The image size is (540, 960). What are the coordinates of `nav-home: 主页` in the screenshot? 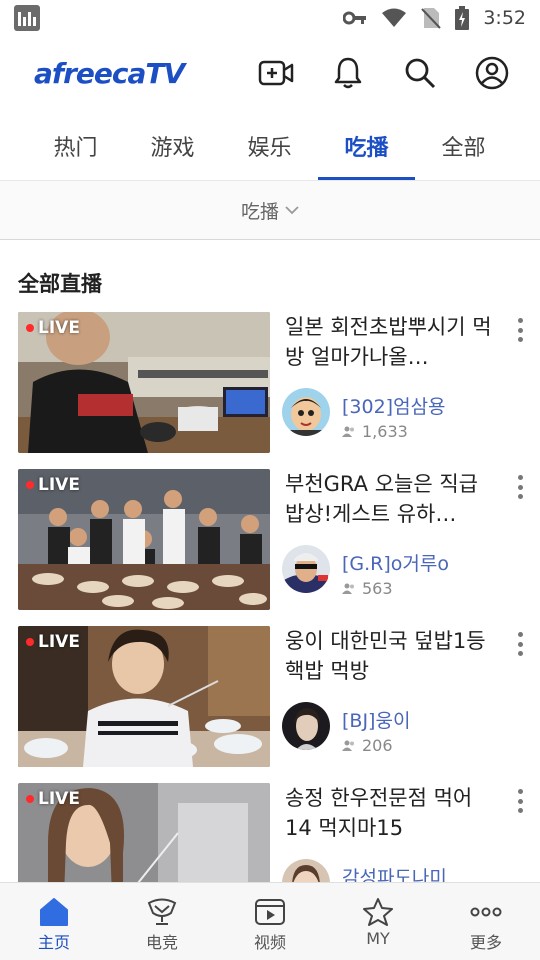 It's located at (54, 921).